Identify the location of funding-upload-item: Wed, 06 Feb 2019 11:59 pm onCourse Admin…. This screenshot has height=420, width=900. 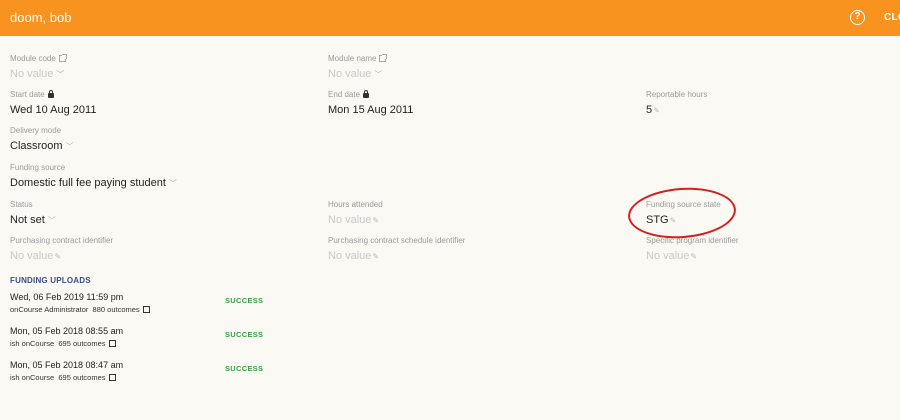
(160, 303).